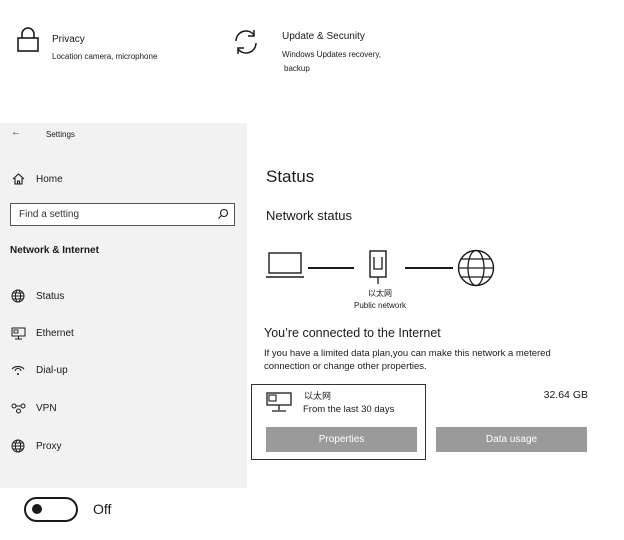  What do you see at coordinates (60, 134) in the screenshot?
I see `settings-back-label: Settings` at bounding box center [60, 134].